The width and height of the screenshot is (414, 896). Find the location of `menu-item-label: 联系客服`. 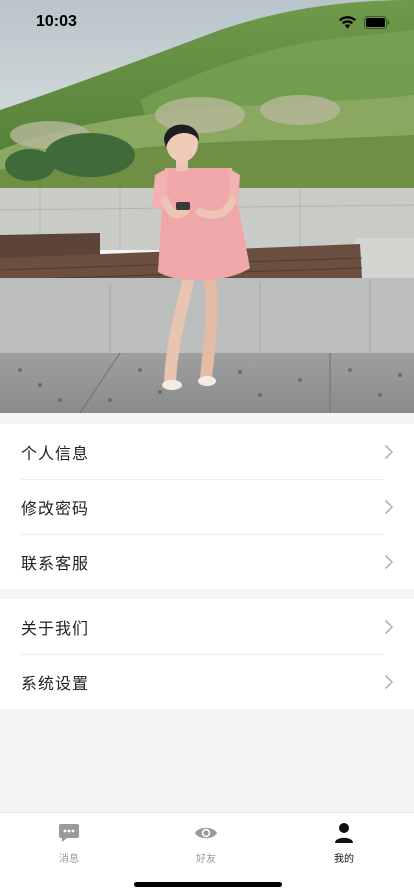

menu-item-label: 联系客服 is located at coordinates (55, 563).